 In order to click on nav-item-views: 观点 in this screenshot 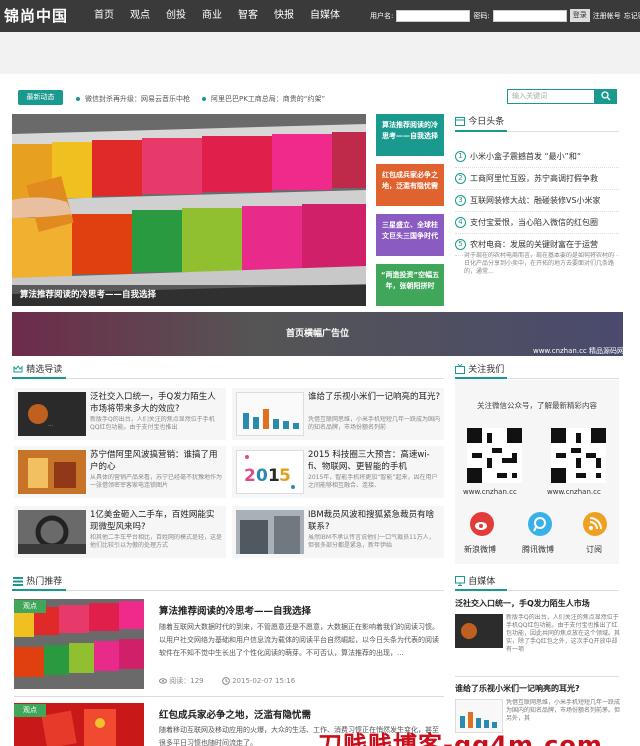, I will do `click(140, 16)`.